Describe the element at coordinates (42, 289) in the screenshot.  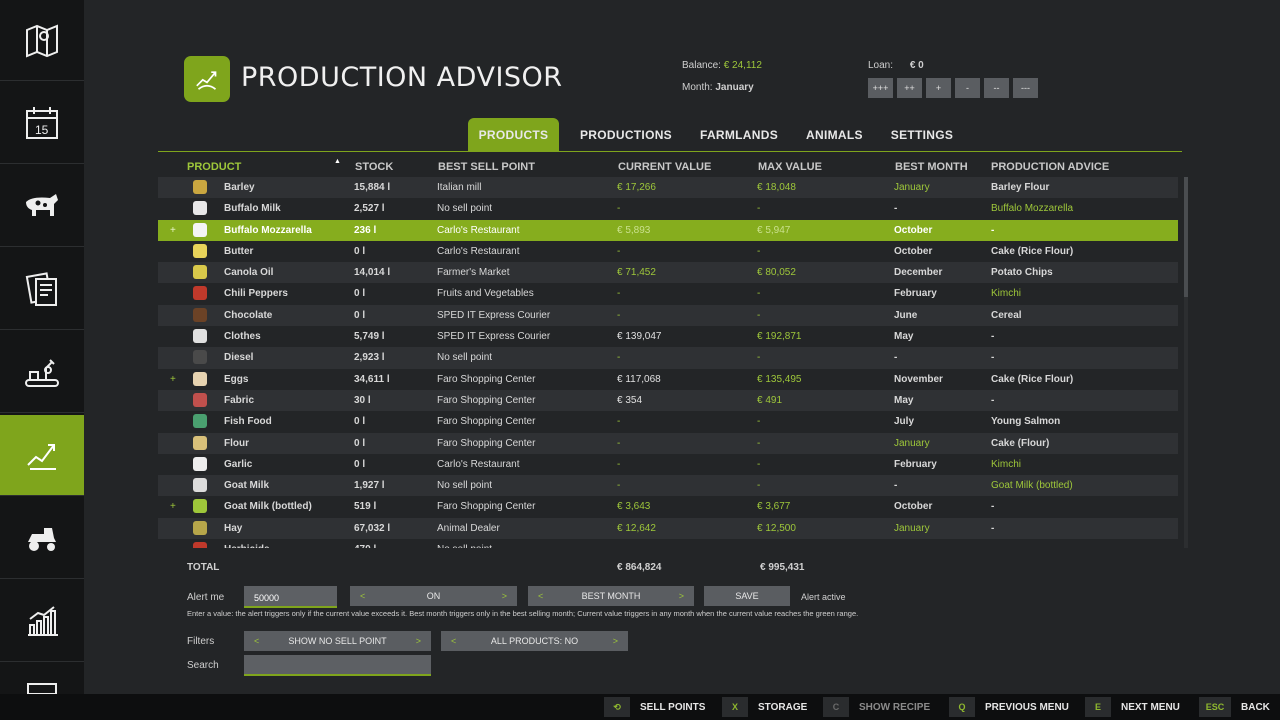
I see `contracts-icon` at that location.